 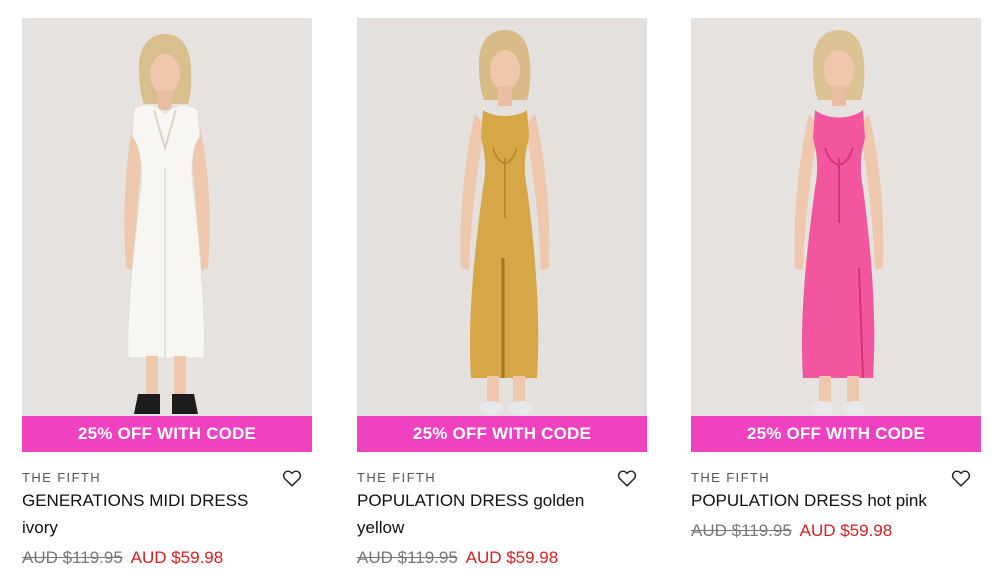 What do you see at coordinates (482, 514) in the screenshot?
I see `product-title: POPULATION DRESS golden yellow` at bounding box center [482, 514].